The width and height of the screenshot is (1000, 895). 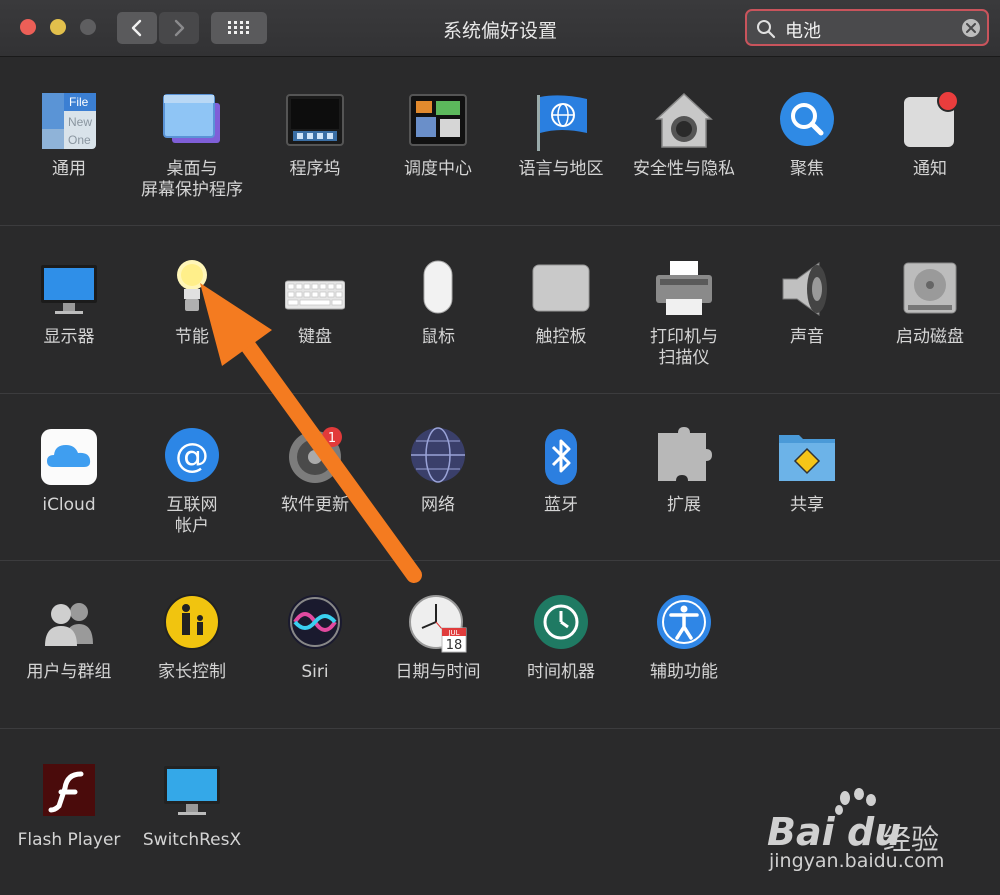 I want to click on baidu-watermark: Bai du 经验 jingyan.baidu.com, so click(x=865, y=833).